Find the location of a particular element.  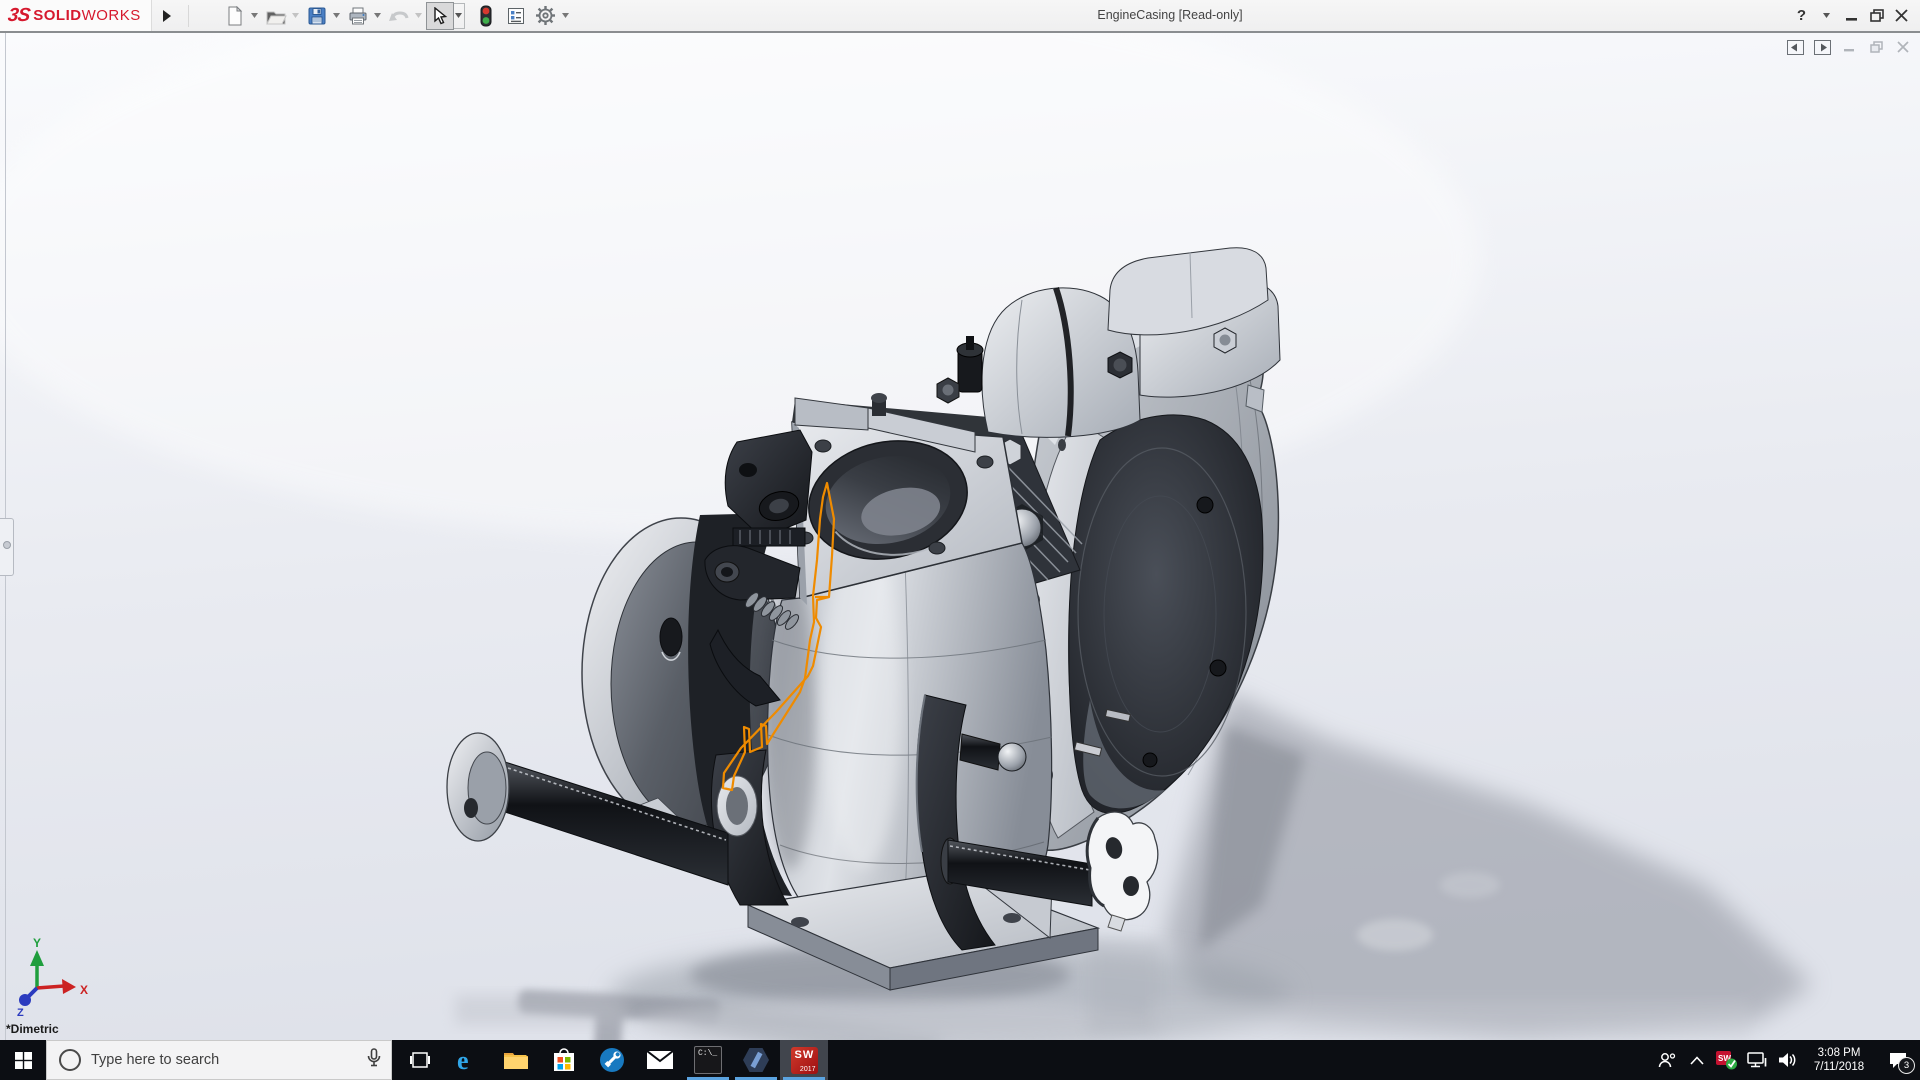

store-button is located at coordinates (564, 1060).